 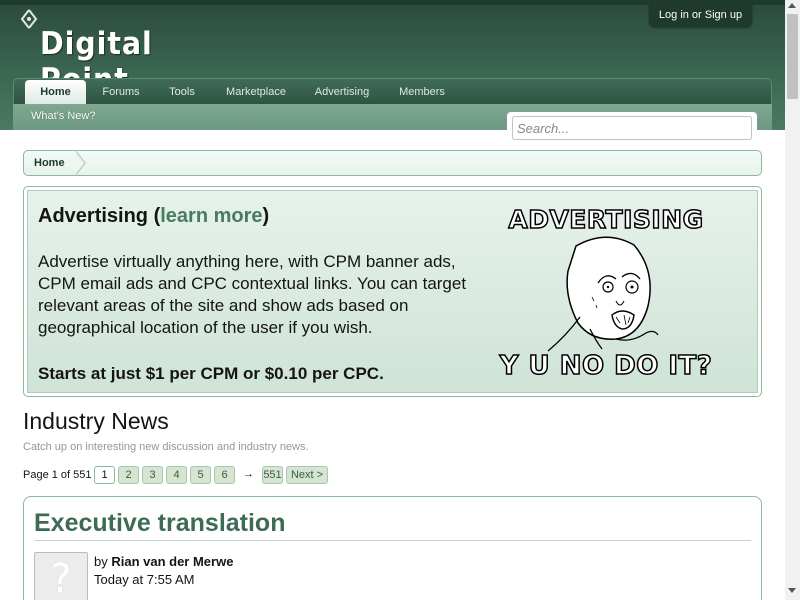 What do you see at coordinates (57, 475) in the screenshot?
I see `page-label: Page 1 of 551` at bounding box center [57, 475].